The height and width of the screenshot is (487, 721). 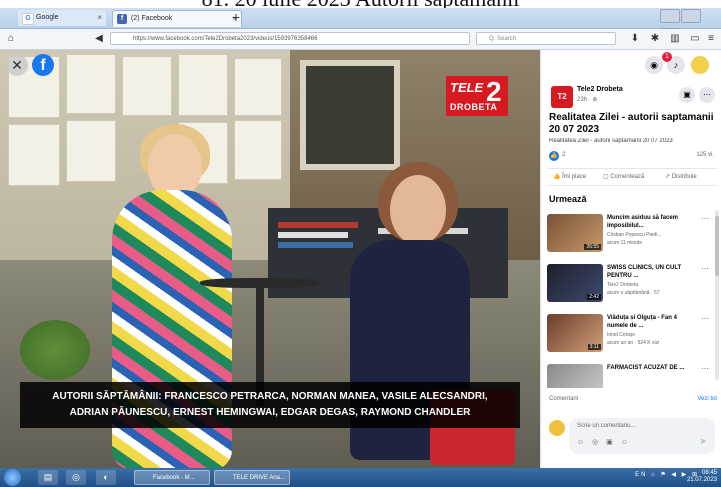 I want to click on minimize-button, so click(x=670, y=16).